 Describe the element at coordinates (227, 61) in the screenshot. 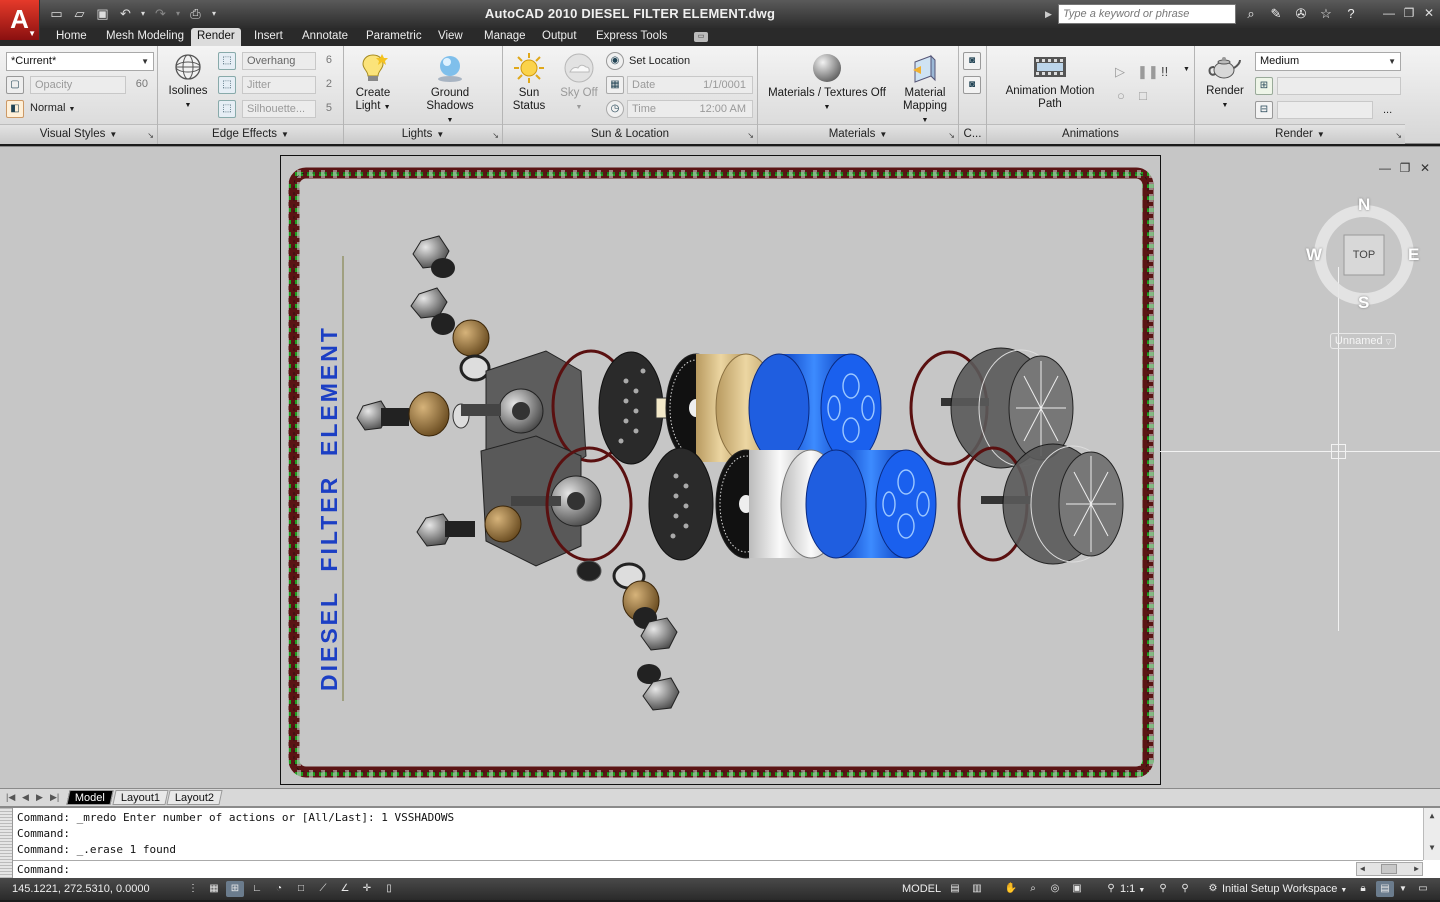

I see `overhang-icon: ⬚` at that location.